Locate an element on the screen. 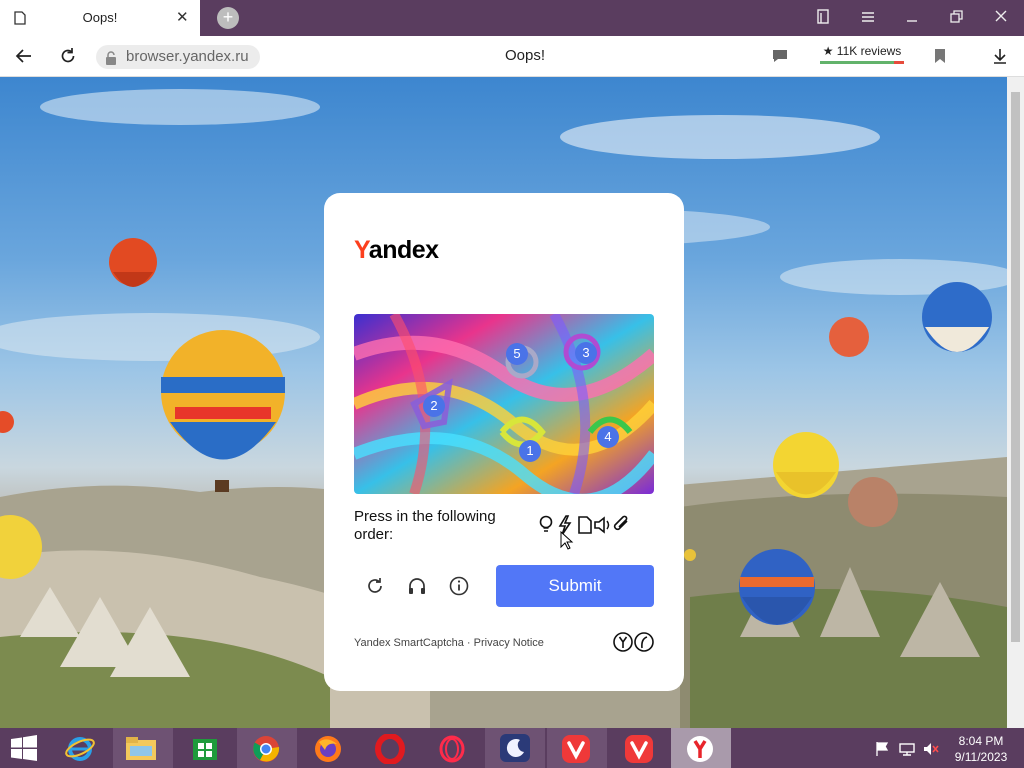 This screenshot has width=1024, height=768. yandex-logo: Yandex is located at coordinates (396, 250).